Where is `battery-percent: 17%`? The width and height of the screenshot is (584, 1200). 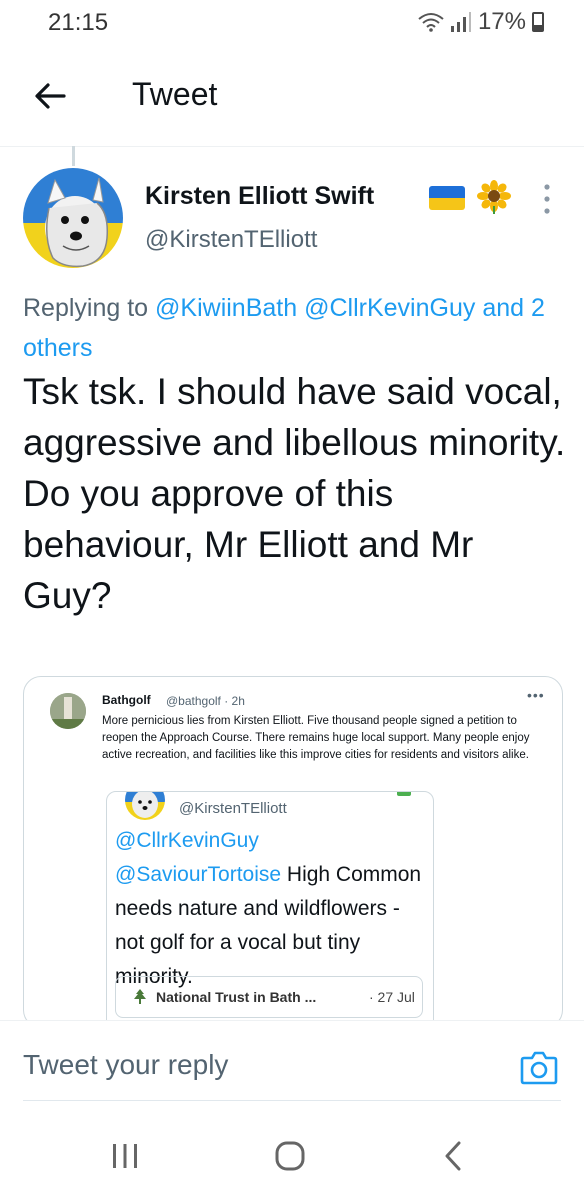 battery-percent: 17% is located at coordinates (501, 21).